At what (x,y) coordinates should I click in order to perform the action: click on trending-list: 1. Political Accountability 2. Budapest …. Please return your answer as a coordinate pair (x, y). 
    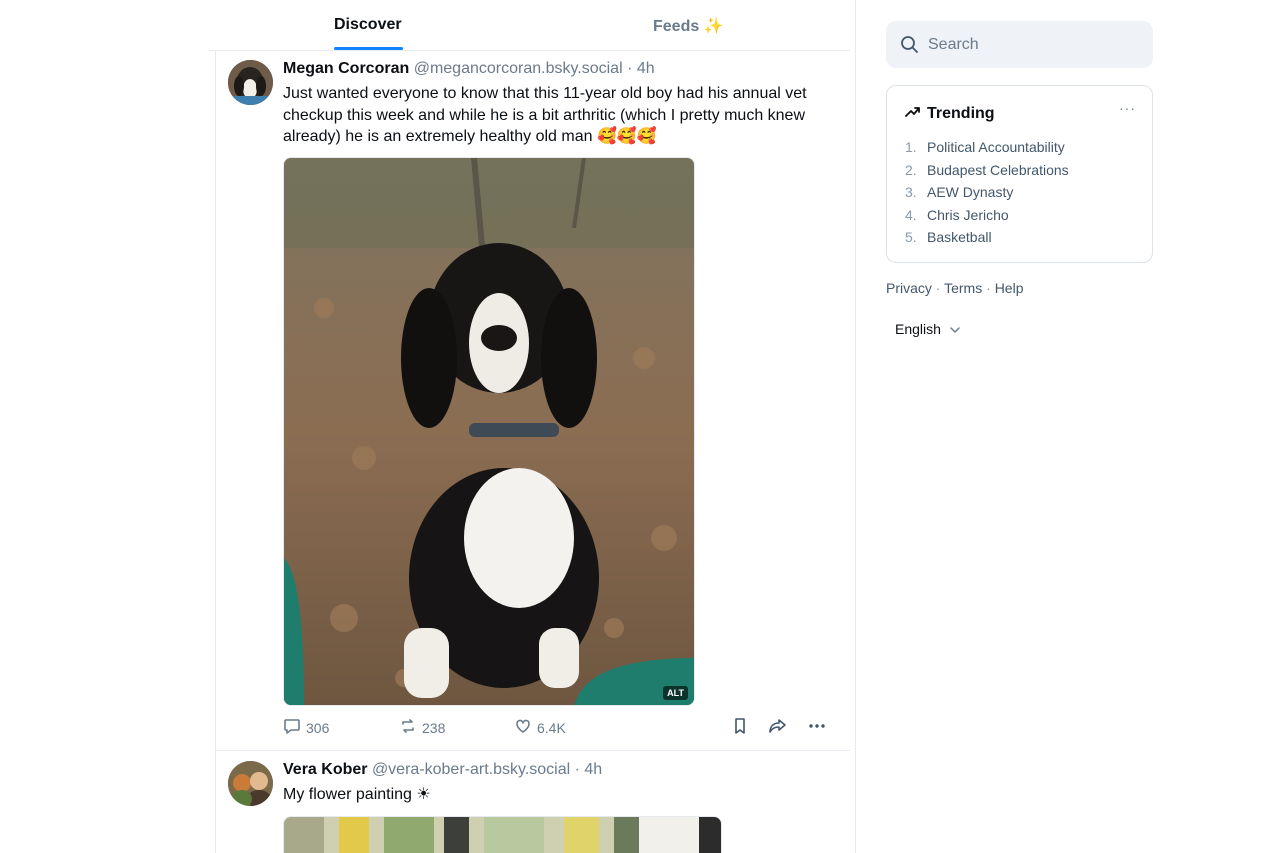
    Looking at the image, I should click on (987, 192).